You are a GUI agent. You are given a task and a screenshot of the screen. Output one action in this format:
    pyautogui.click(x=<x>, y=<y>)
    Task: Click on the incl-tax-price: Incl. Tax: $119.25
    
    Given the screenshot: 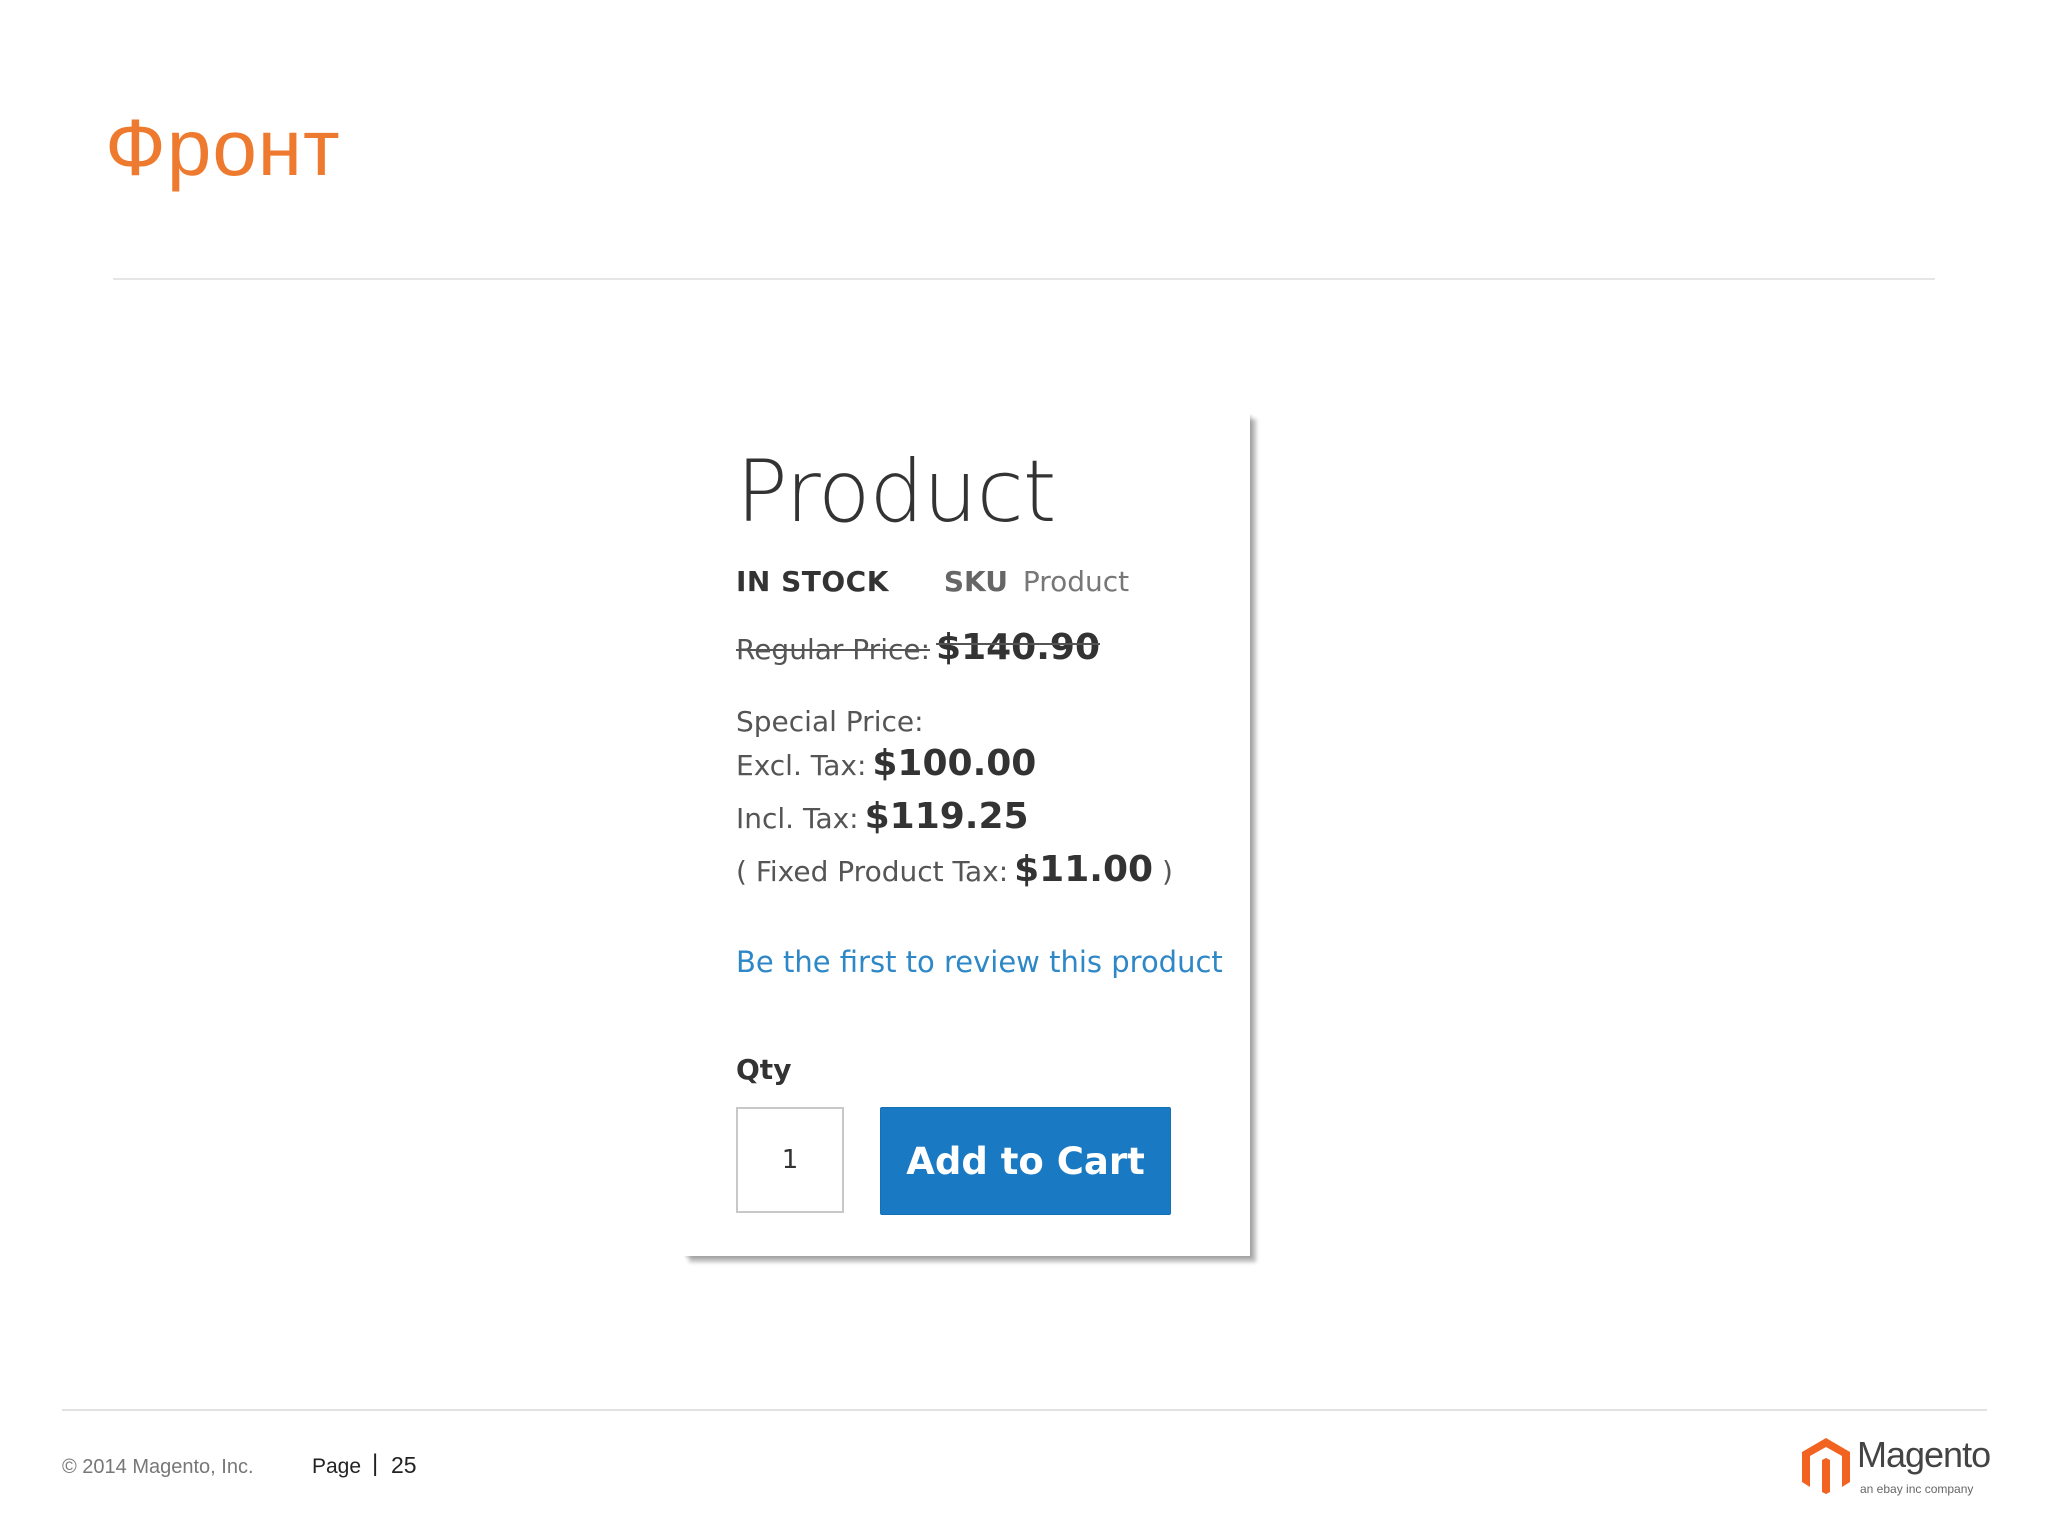 What is the action you would take?
    pyautogui.click(x=882, y=816)
    